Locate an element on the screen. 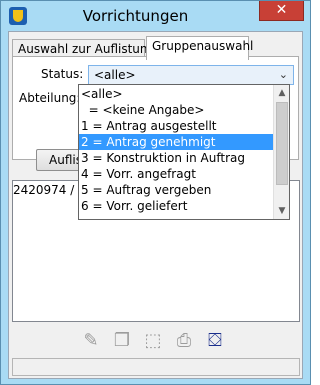 This screenshot has width=320, height=385. dropdown-option: 1 = Antrag ausgestellt is located at coordinates (176, 126).